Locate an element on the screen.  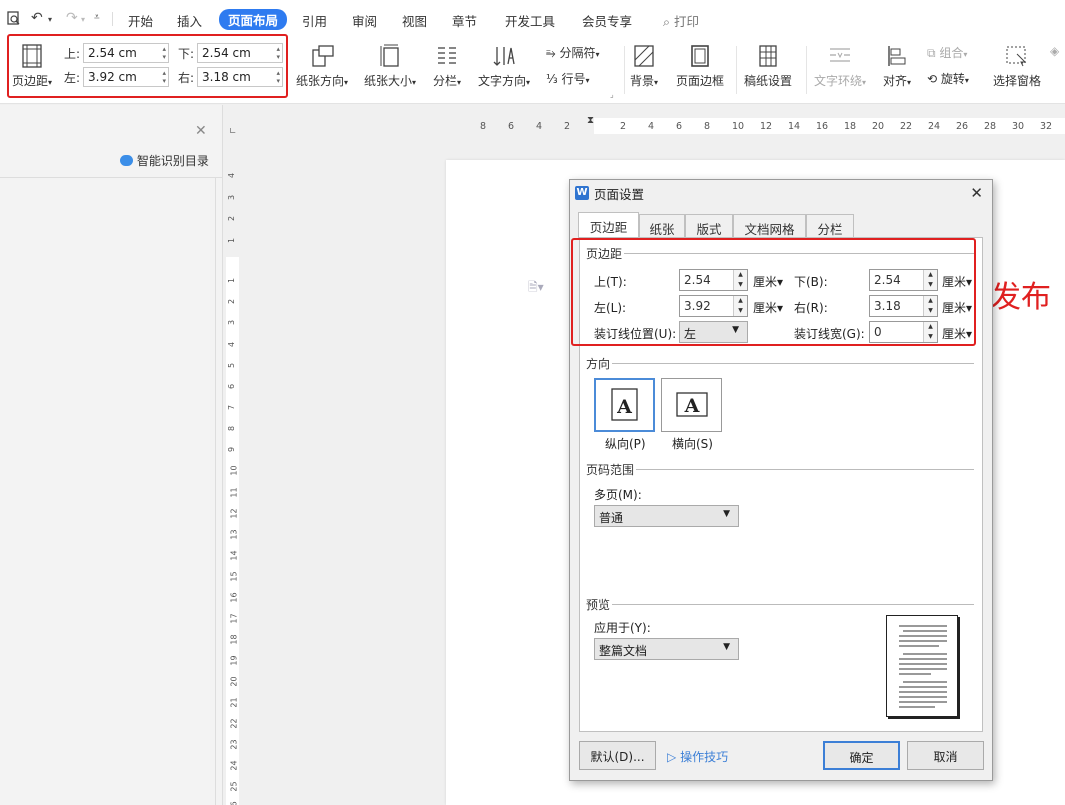
layers-icon: ◈ is located at coordinates (1054, 51).